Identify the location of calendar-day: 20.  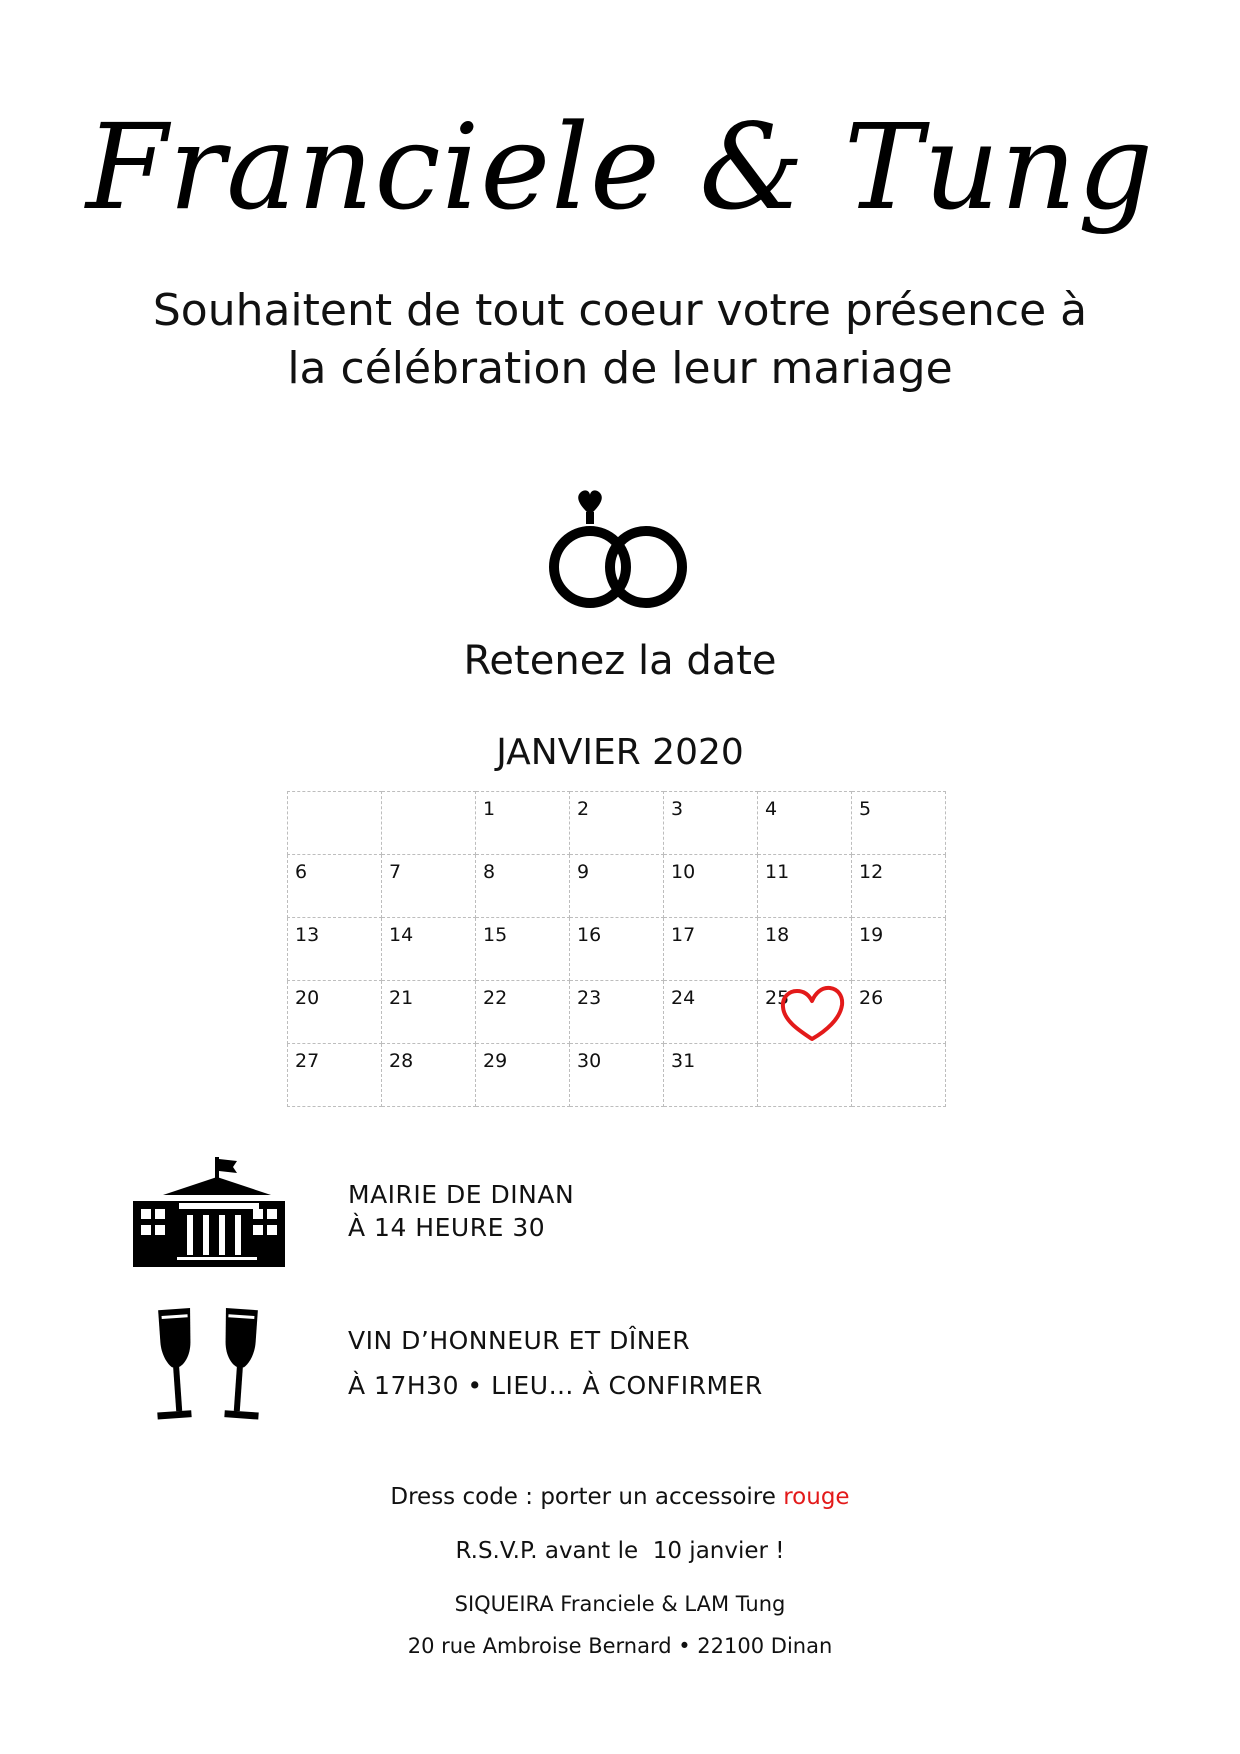
(334, 1012).